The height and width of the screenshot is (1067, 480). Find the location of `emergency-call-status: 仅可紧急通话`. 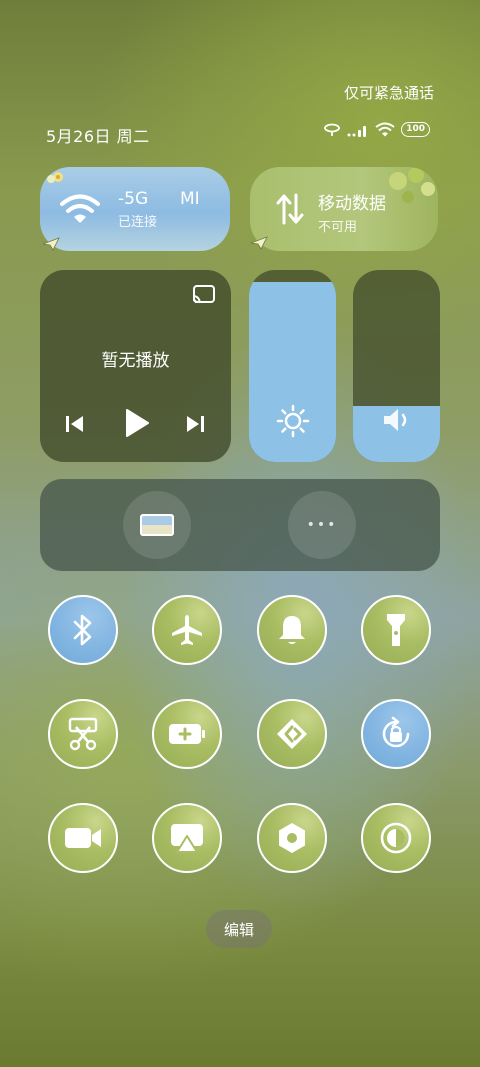

emergency-call-status: 仅可紧急通话 is located at coordinates (388, 93).